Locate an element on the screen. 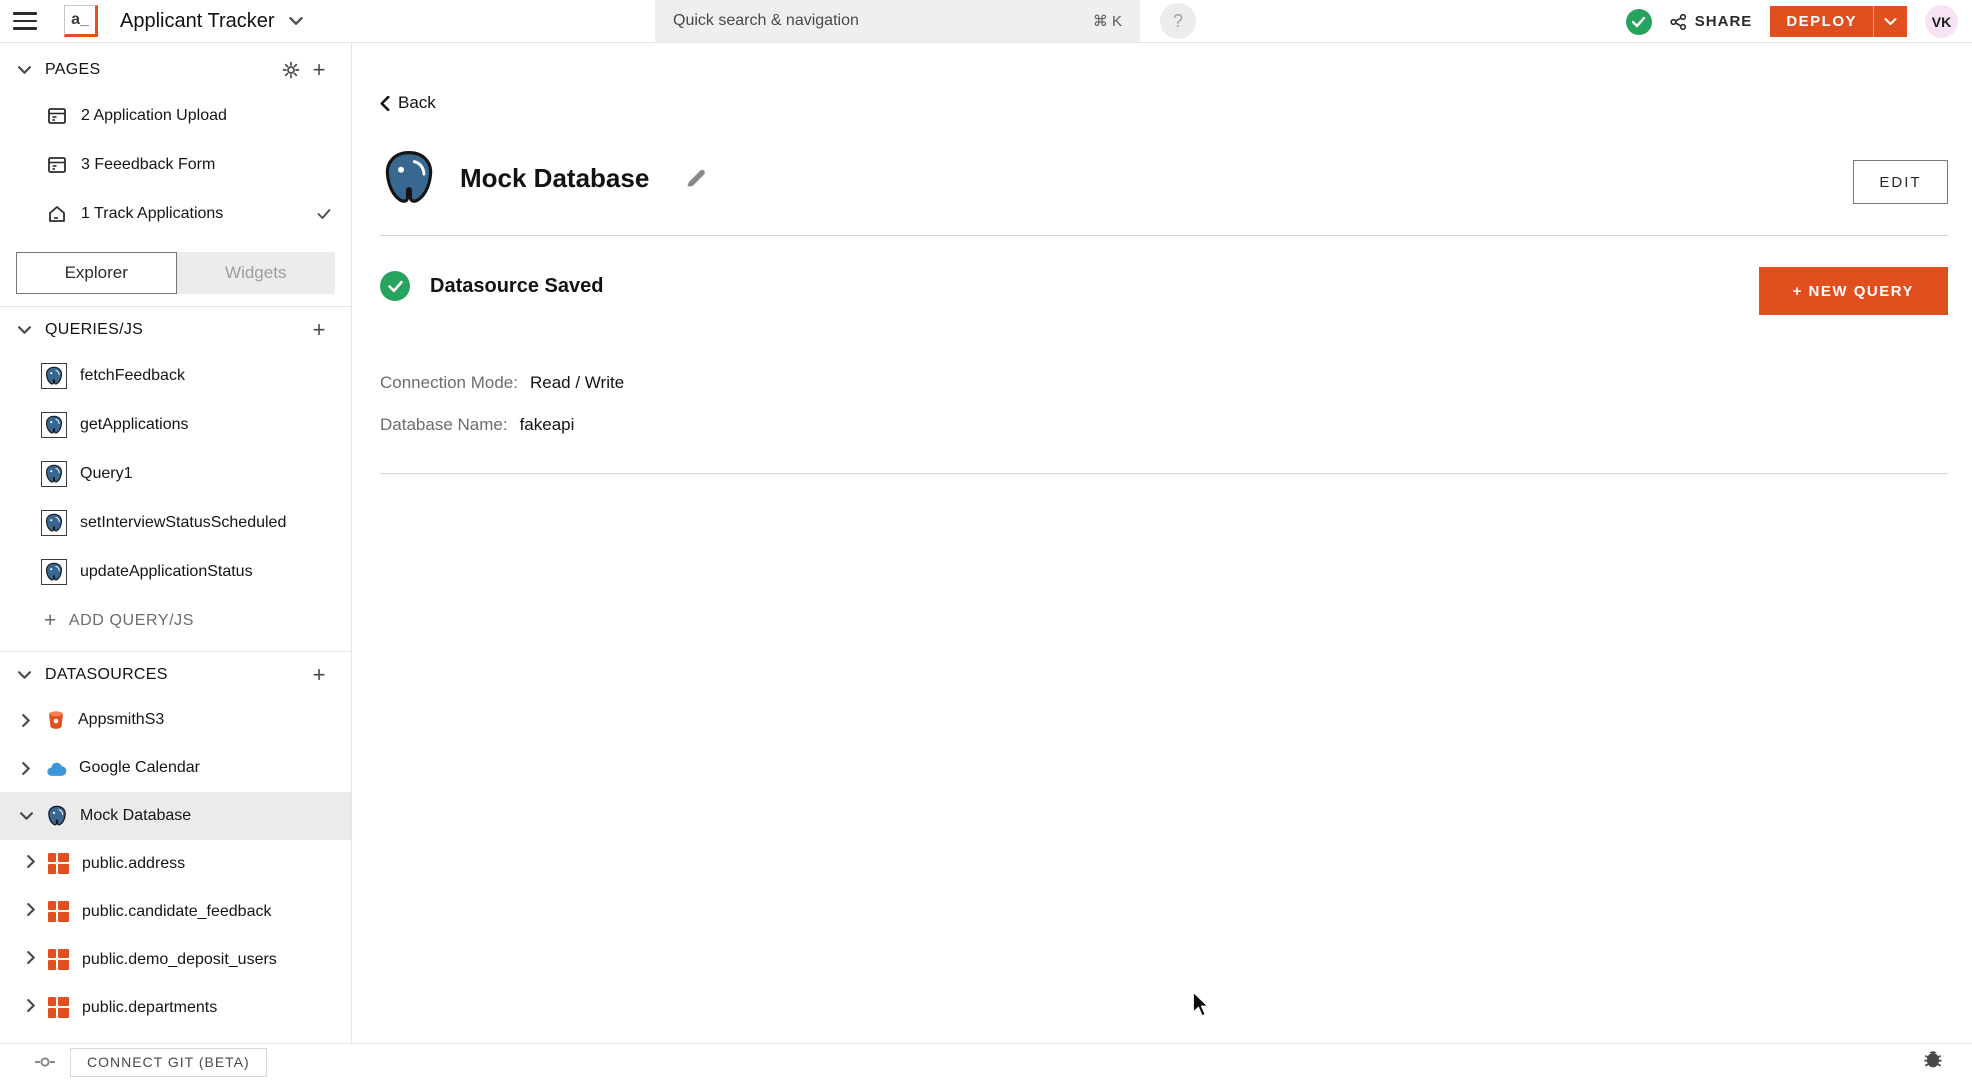  debug-bug-icon is located at coordinates (1933, 1060).